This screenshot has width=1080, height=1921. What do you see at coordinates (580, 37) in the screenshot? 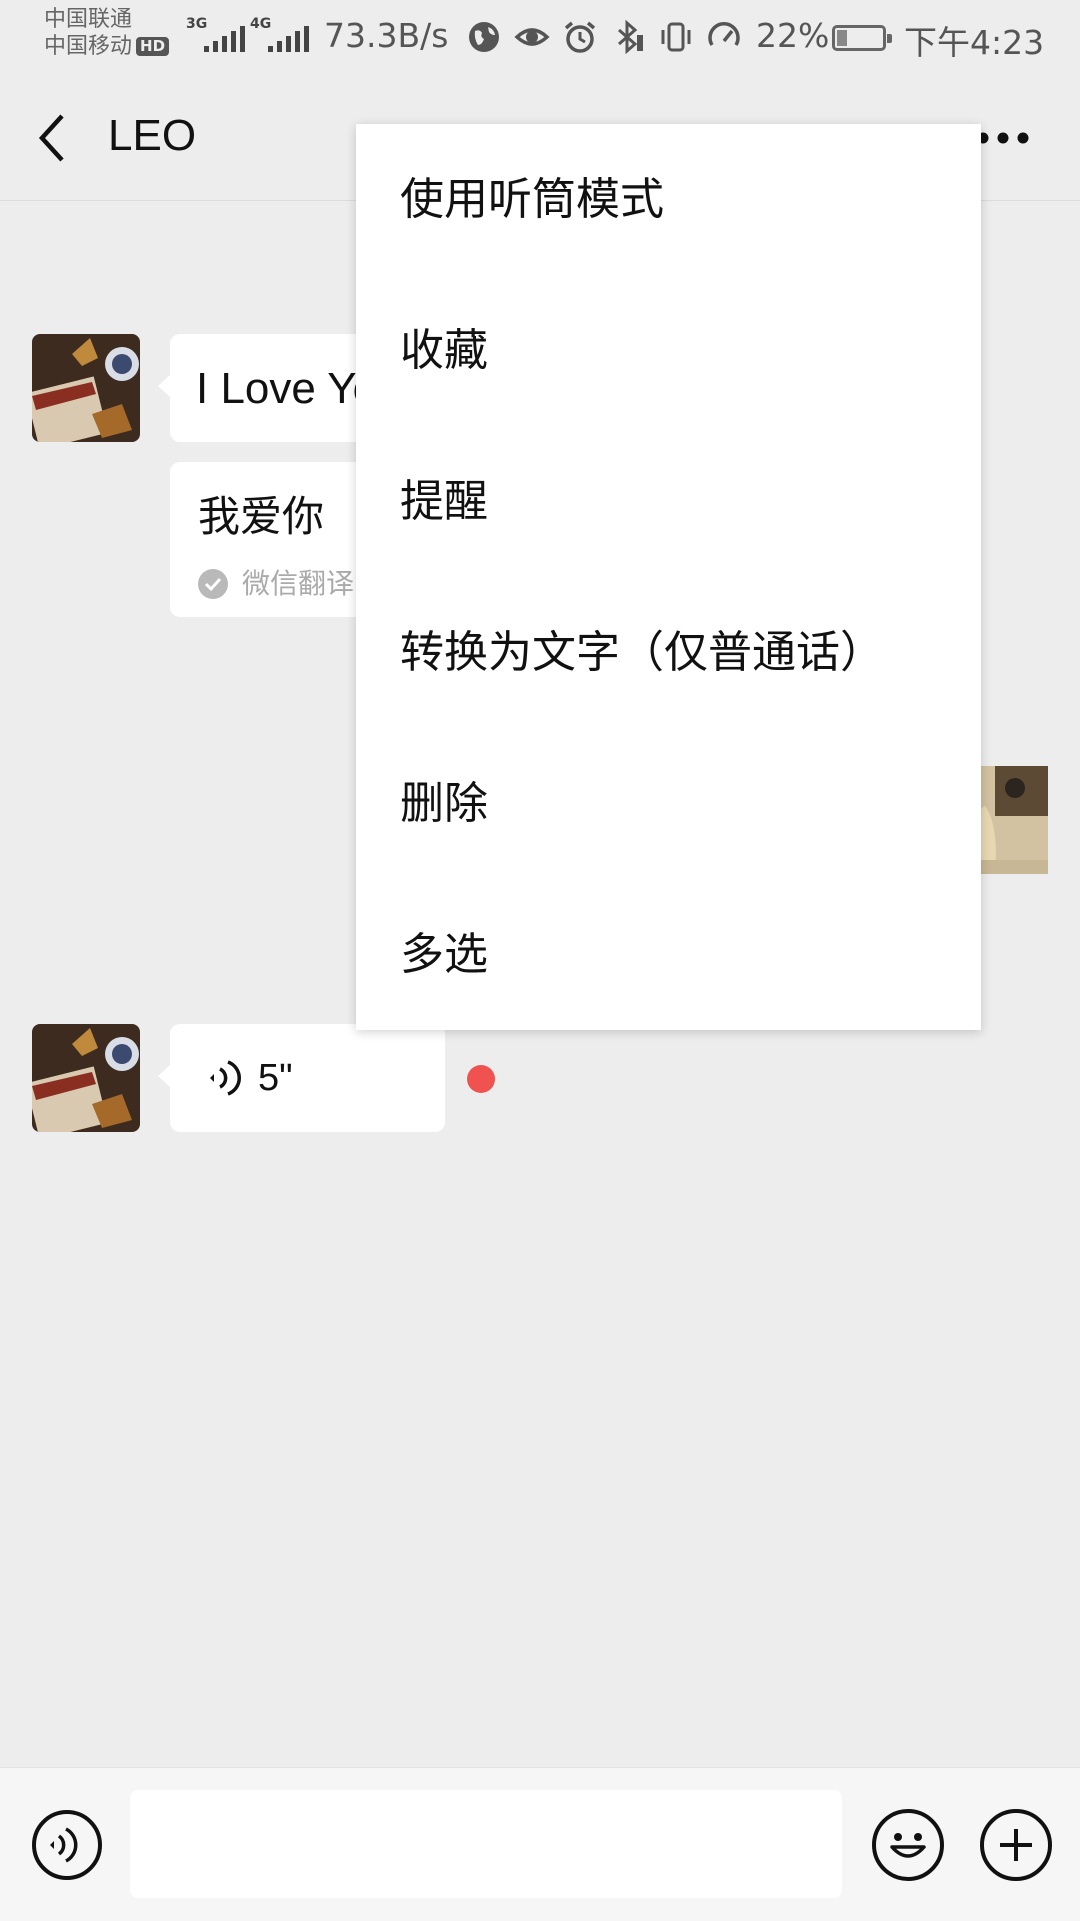
I see `alarm-icon` at bounding box center [580, 37].